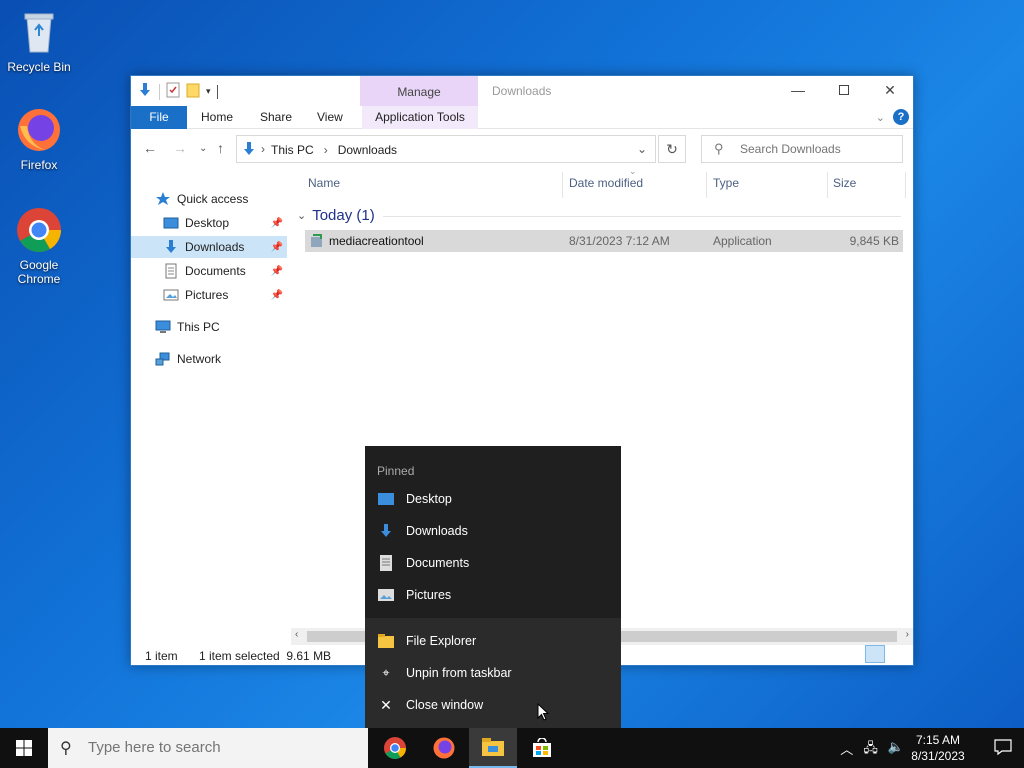 The height and width of the screenshot is (768, 1024). Describe the element at coordinates (441, 641) in the screenshot. I see `jump-list-label: File Explorer` at that location.